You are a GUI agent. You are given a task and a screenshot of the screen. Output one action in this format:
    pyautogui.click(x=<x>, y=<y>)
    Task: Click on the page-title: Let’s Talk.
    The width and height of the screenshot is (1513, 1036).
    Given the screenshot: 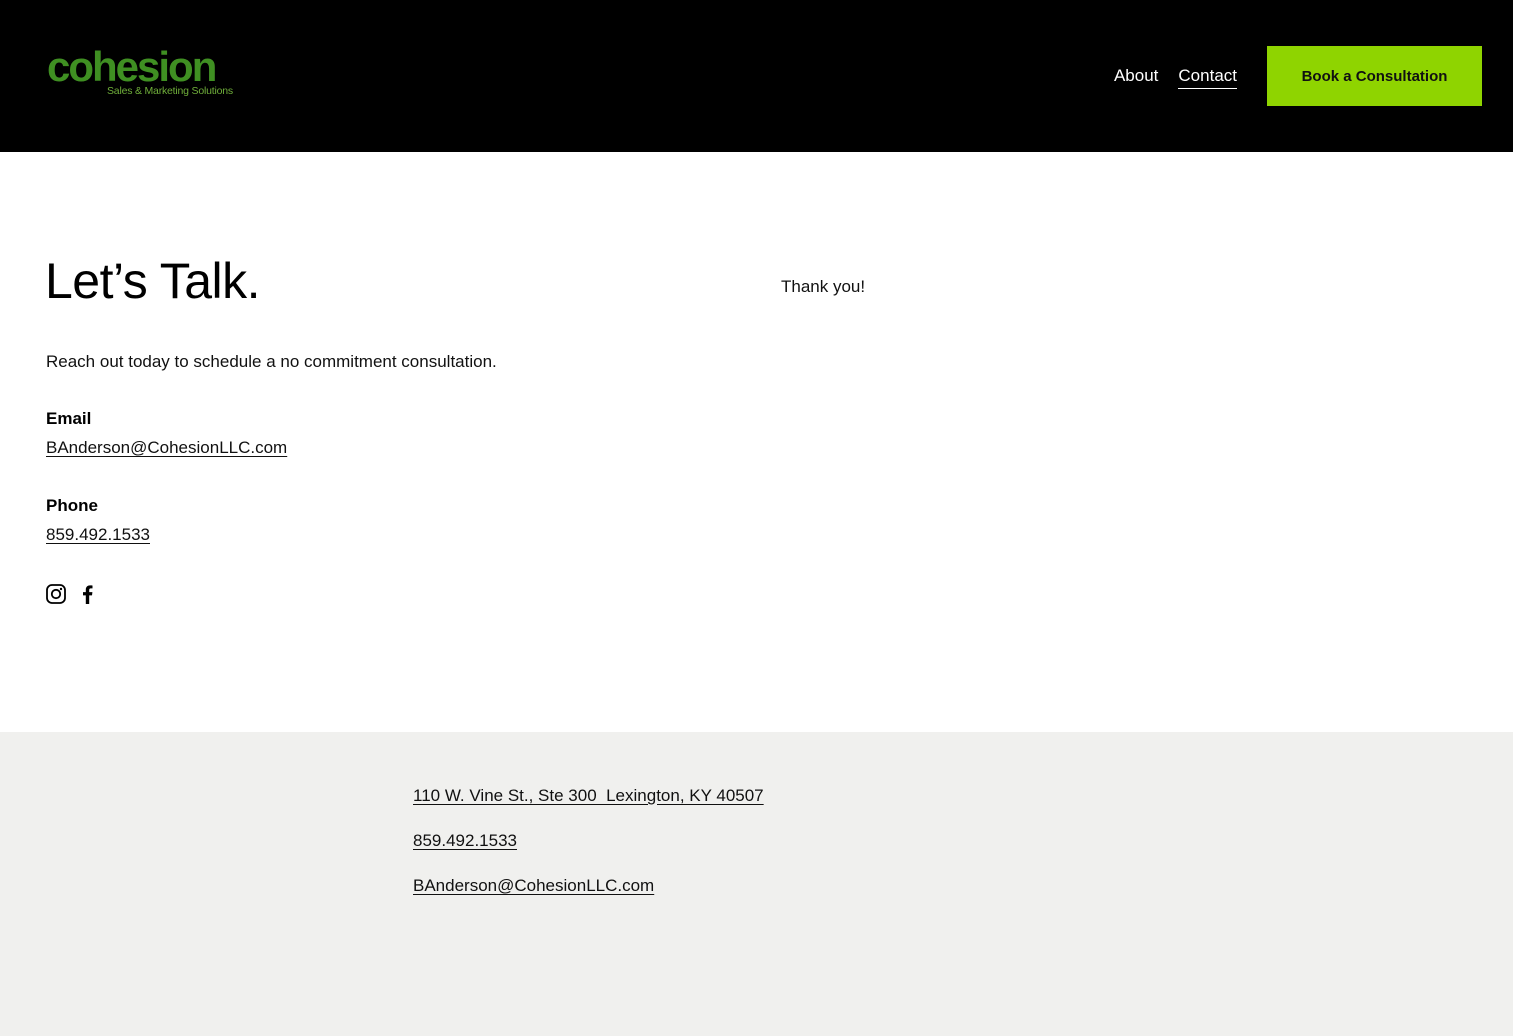 What is the action you would take?
    pyautogui.click(x=153, y=281)
    